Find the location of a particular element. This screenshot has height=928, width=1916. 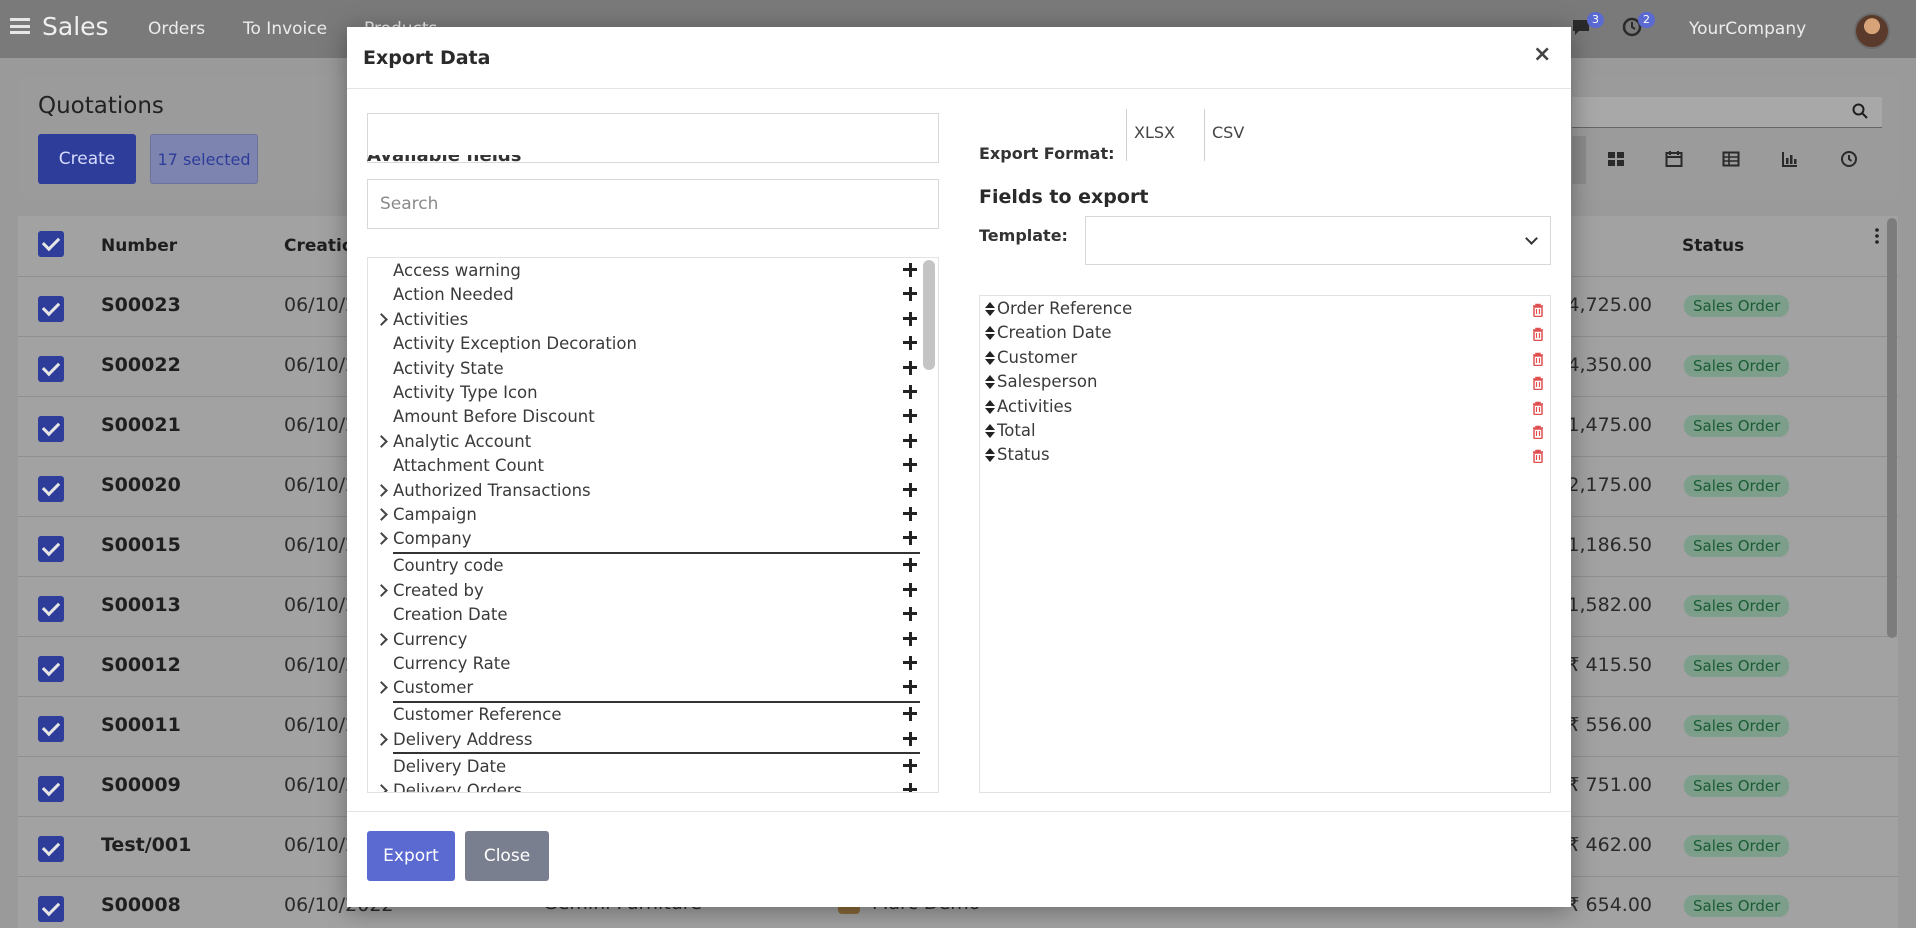

available-field-item: Analytic Account is located at coordinates (644, 443).